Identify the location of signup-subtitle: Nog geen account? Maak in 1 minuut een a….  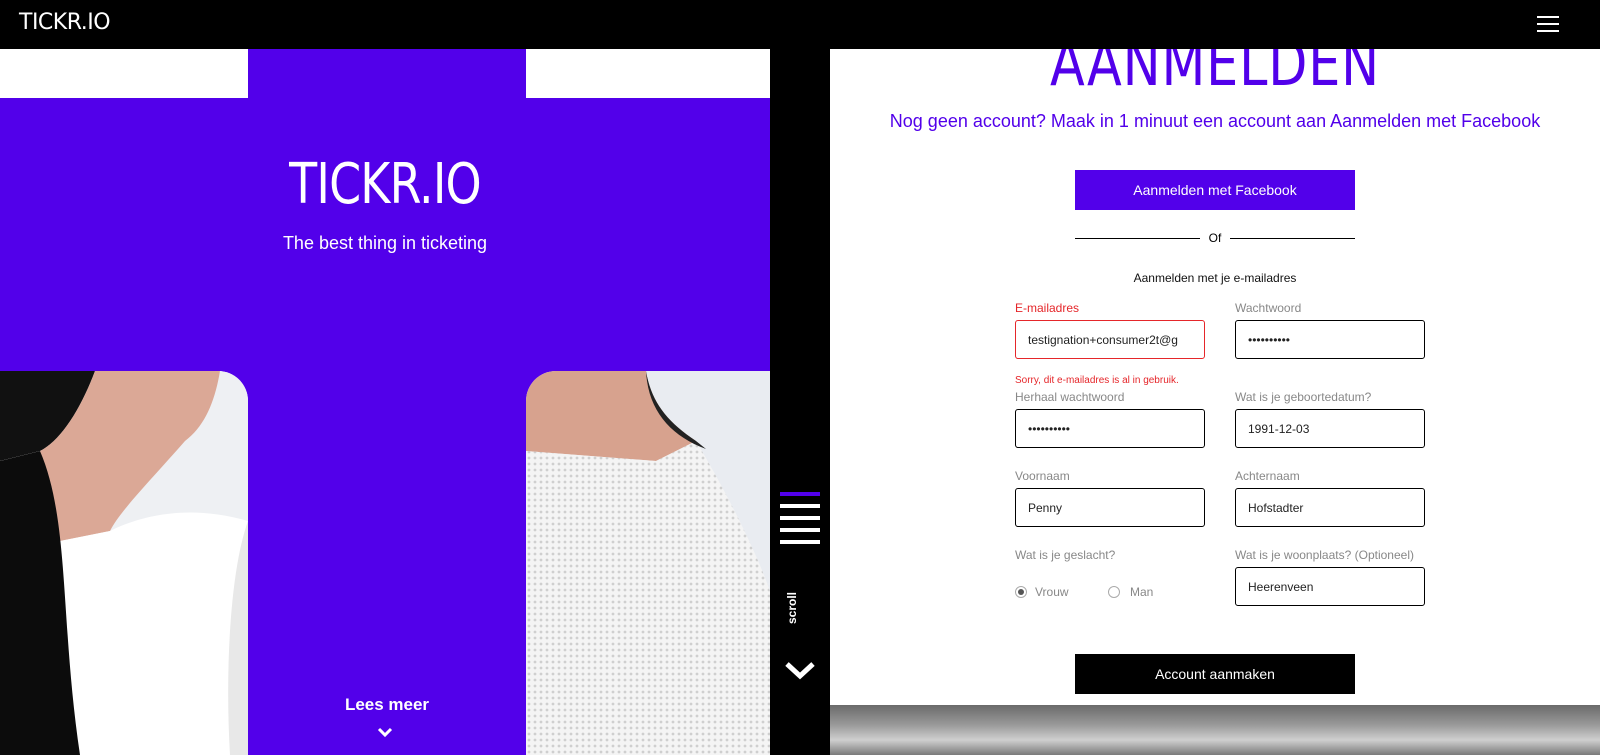
(1215, 121).